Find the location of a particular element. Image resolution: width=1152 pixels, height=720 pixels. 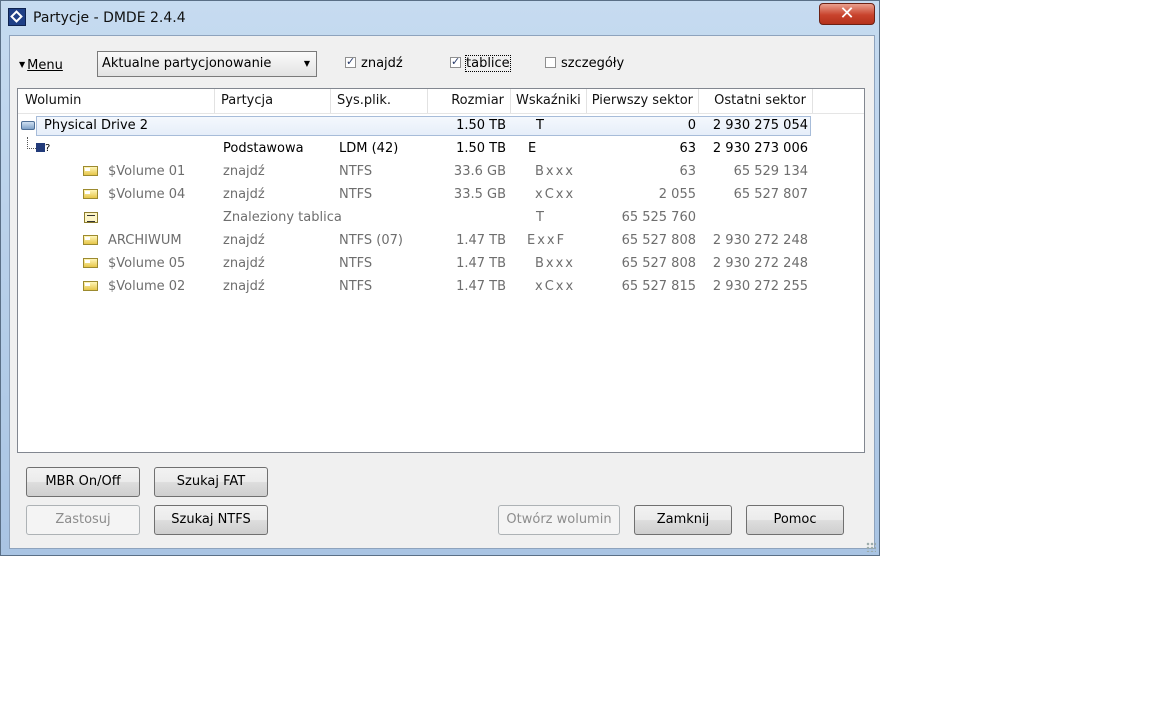

column-header-size: Rozmiar is located at coordinates (469, 101).